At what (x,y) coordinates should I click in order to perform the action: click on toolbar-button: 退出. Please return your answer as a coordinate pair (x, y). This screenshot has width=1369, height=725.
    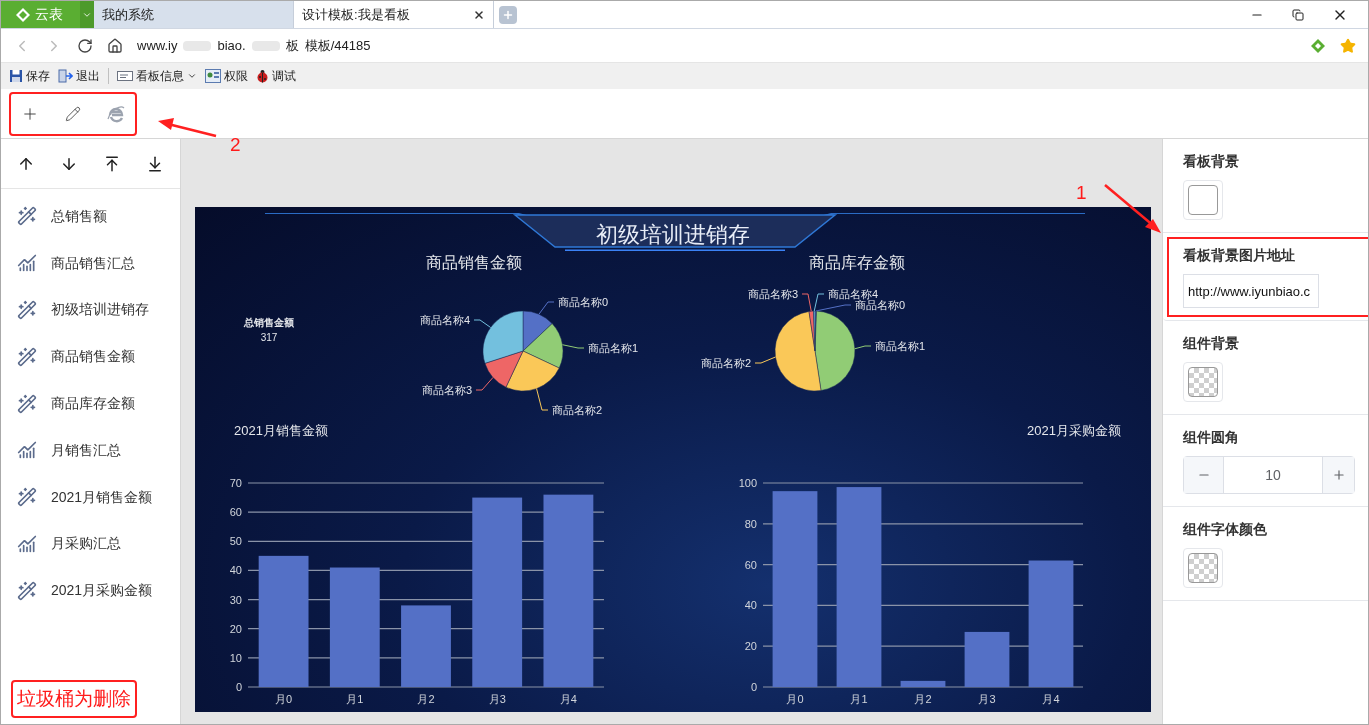
    Looking at the image, I should click on (79, 76).